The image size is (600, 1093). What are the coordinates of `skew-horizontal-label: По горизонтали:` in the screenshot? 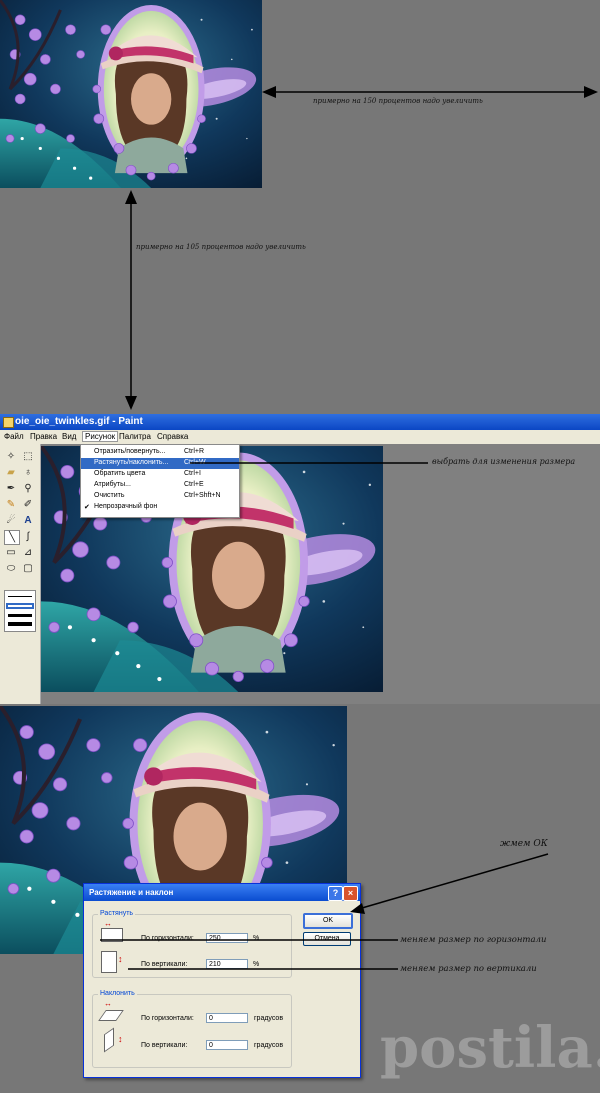 It's located at (167, 1018).